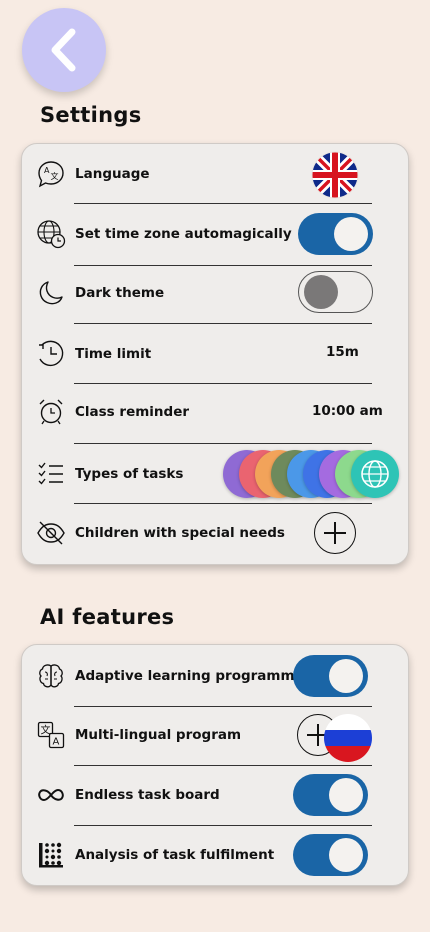 The width and height of the screenshot is (430, 932). Describe the element at coordinates (335, 234) in the screenshot. I see `timezone-toggle` at that location.